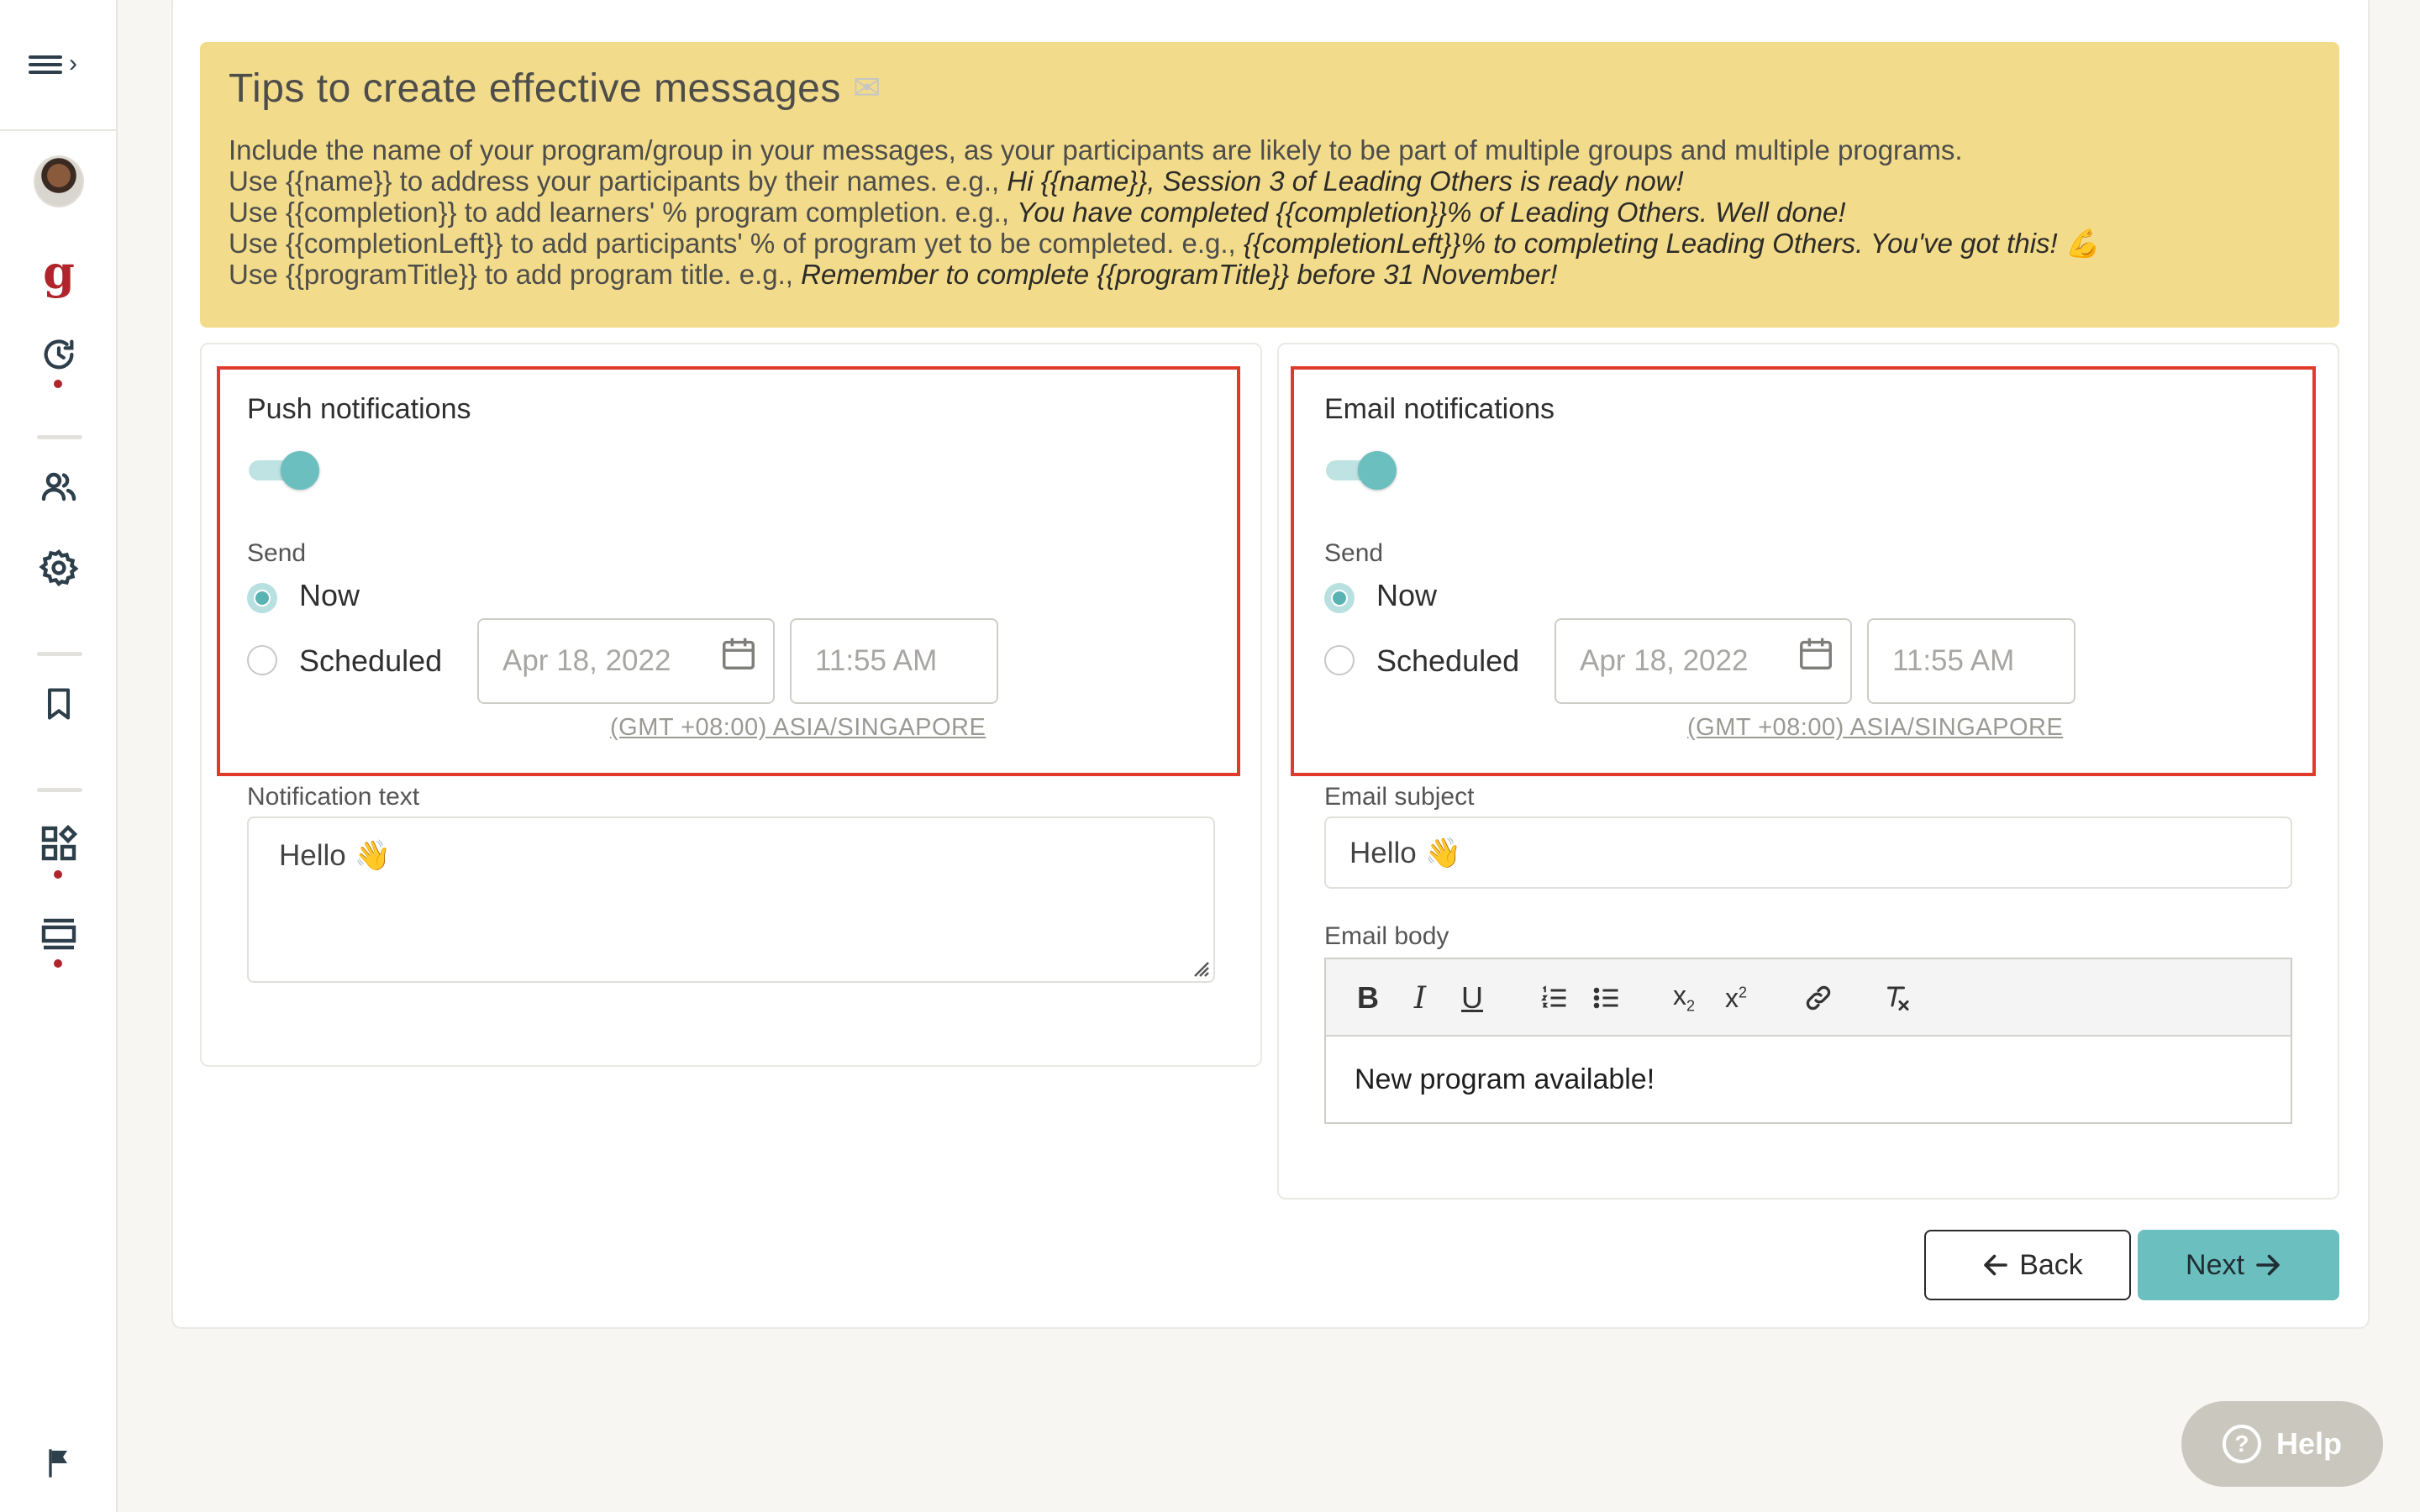  I want to click on email-subject-value: Hello 👋, so click(1406, 852).